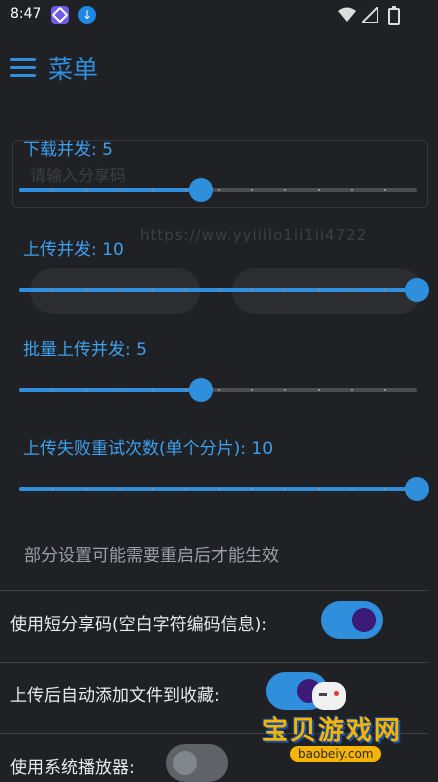  Describe the element at coordinates (26, 14) in the screenshot. I see `status-time: 8:47` at that location.